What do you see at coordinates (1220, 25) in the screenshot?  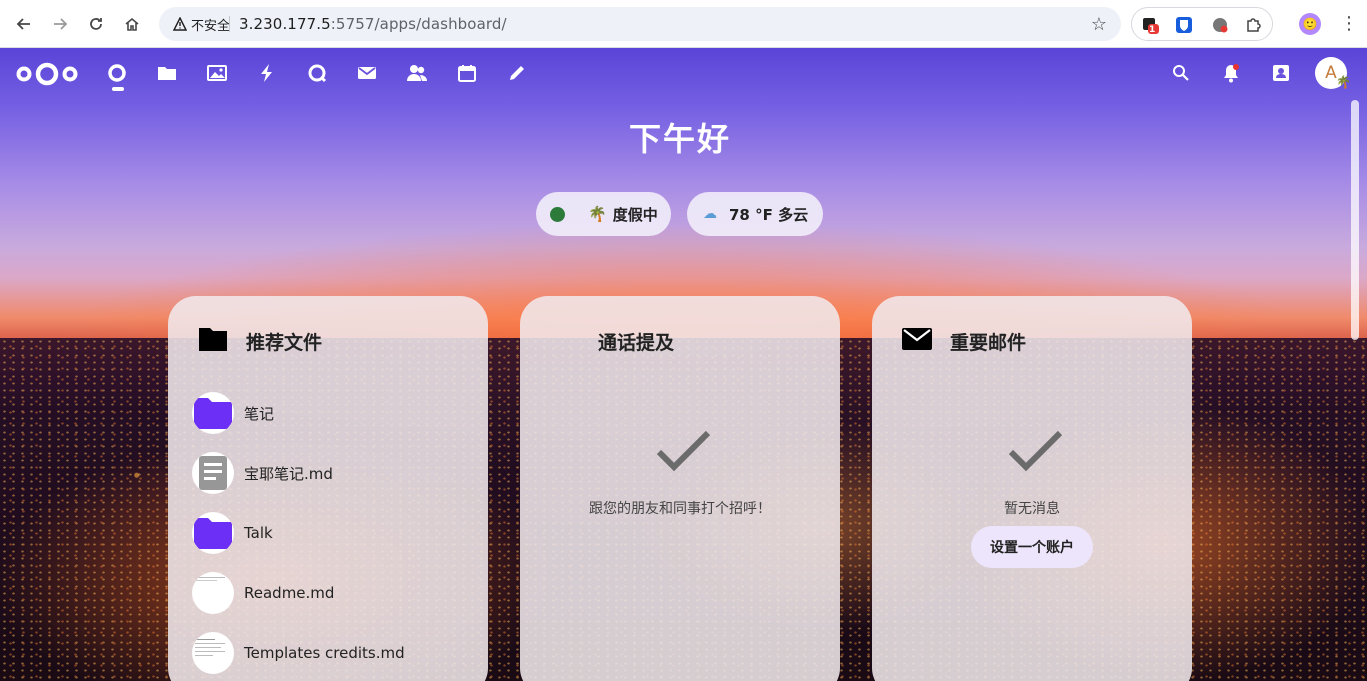 I see `privacy-extension-icon` at bounding box center [1220, 25].